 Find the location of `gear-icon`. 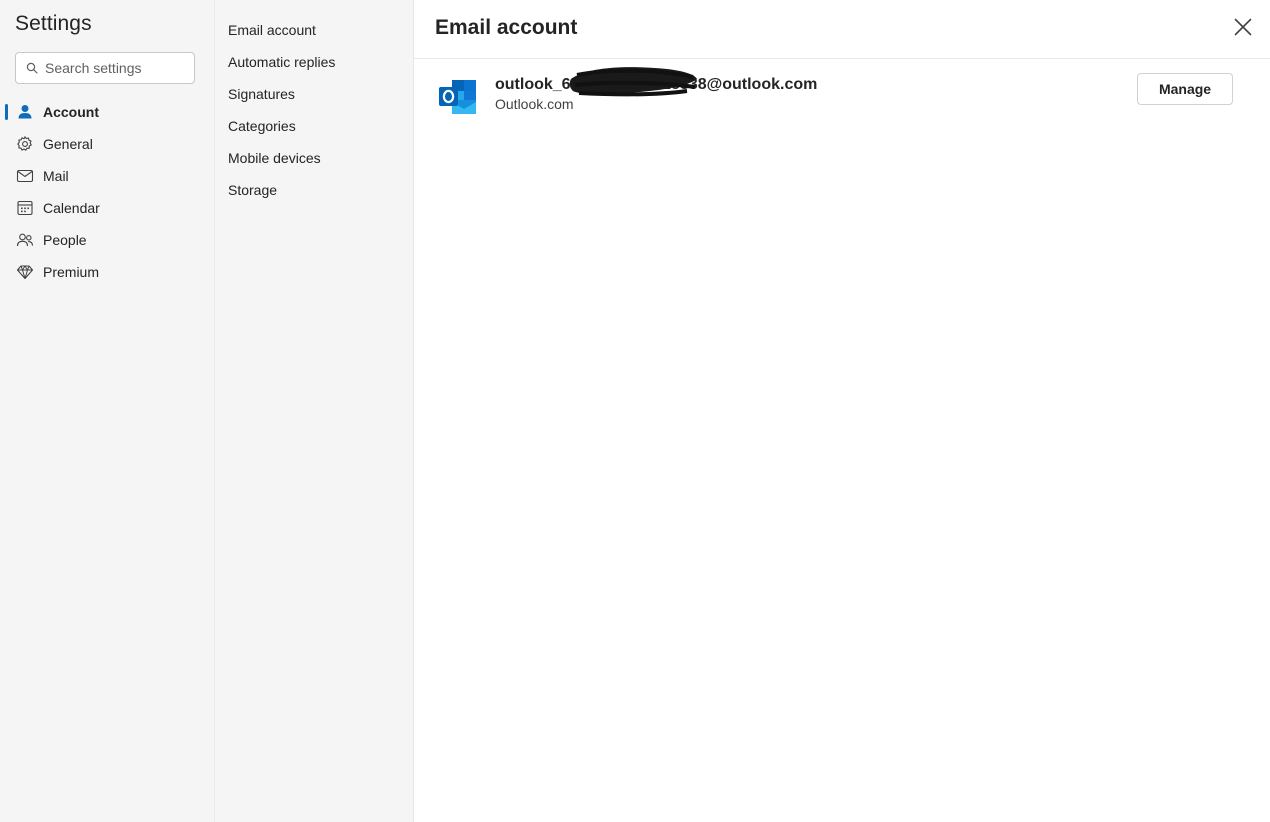

gear-icon is located at coordinates (25, 144).